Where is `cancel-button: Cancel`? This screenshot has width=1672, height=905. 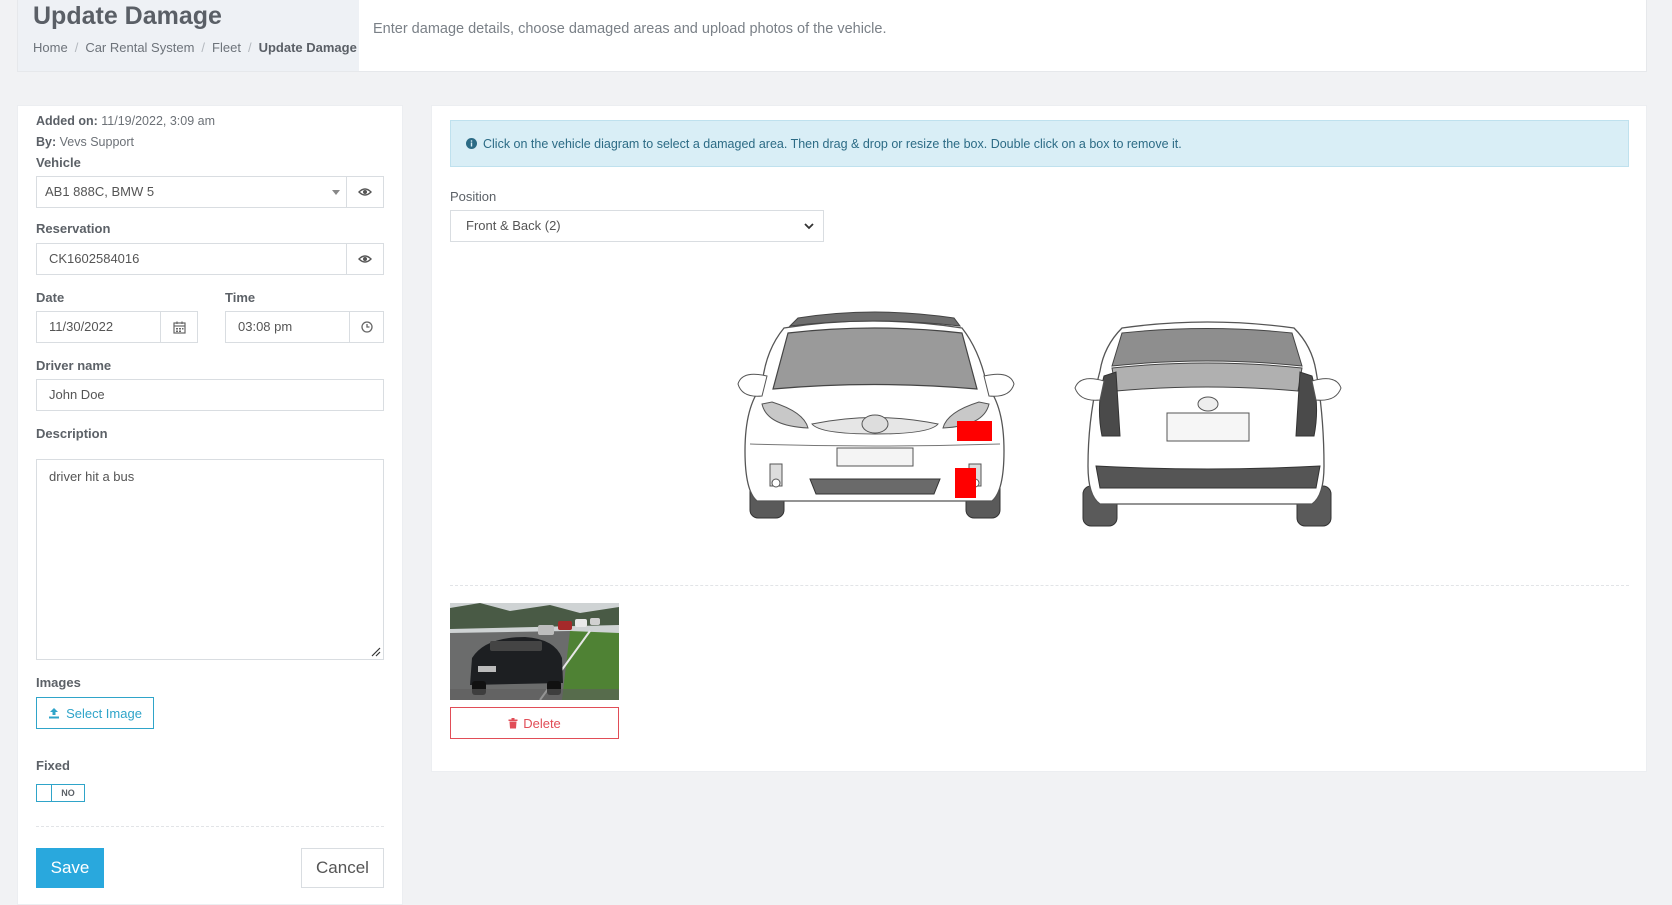 cancel-button: Cancel is located at coordinates (342, 868).